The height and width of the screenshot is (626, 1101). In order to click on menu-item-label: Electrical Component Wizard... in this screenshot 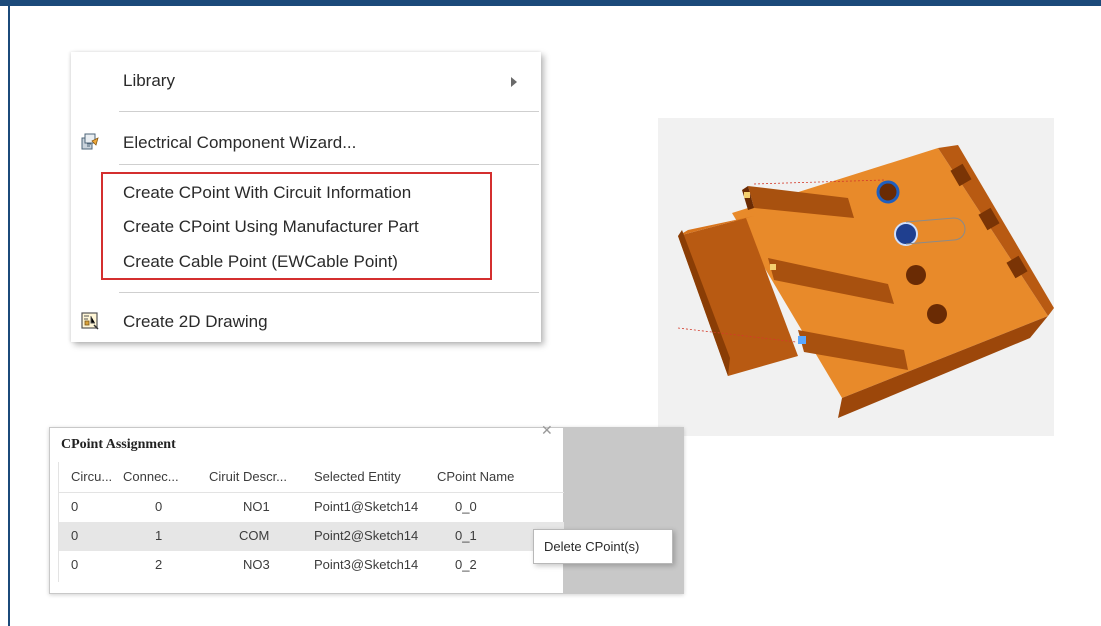, I will do `click(240, 142)`.